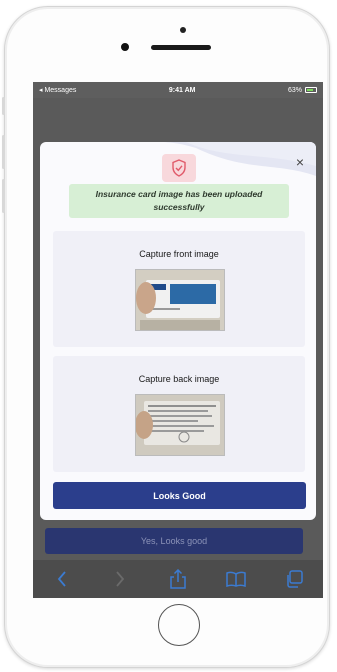 Image resolution: width=337 pixels, height=672 pixels. What do you see at coordinates (183, 30) in the screenshot?
I see `front-camera` at bounding box center [183, 30].